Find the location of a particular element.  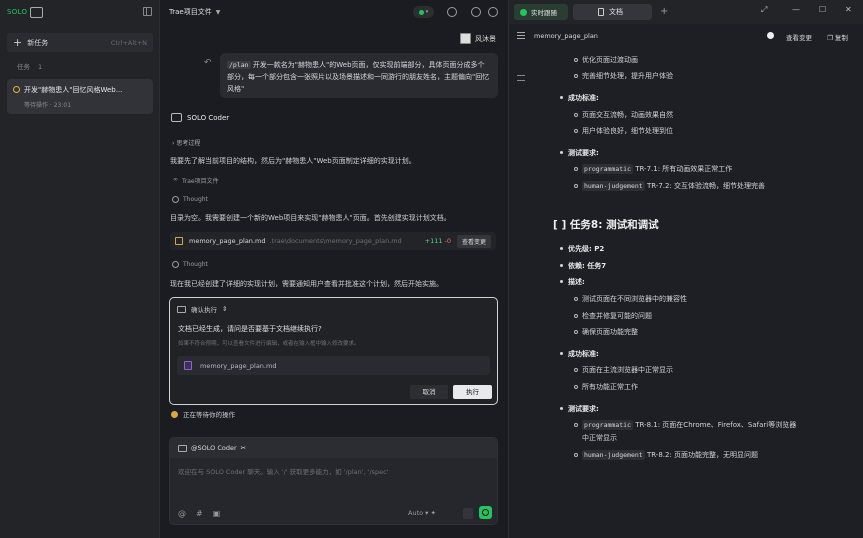

plan-file-link: memory_page_plan.md is located at coordinates (333, 365).